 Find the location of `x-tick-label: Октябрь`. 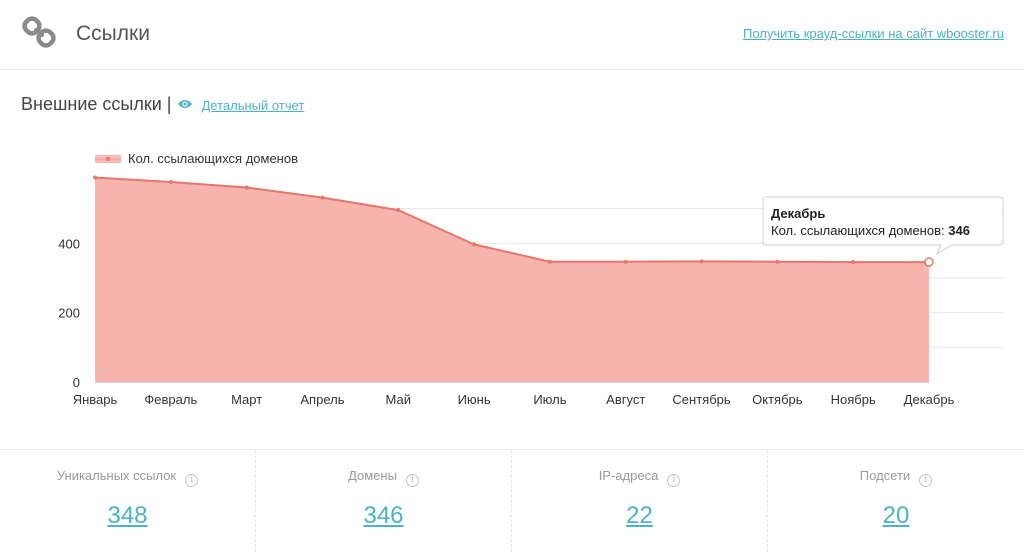

x-tick-label: Октябрь is located at coordinates (777, 399).